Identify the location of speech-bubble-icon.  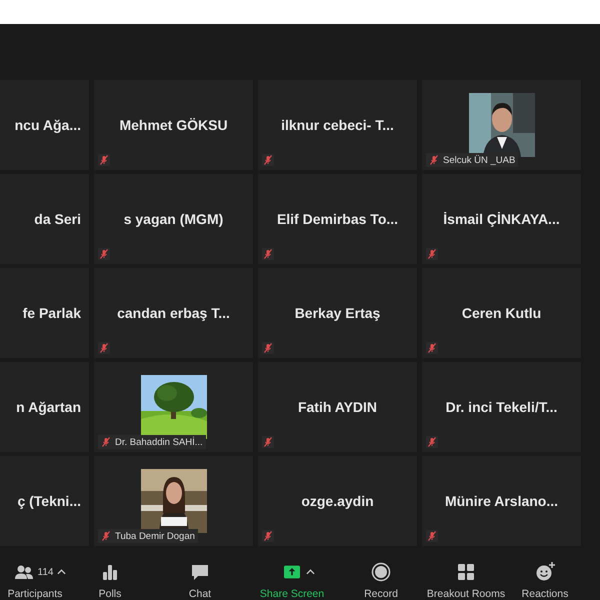
(200, 572).